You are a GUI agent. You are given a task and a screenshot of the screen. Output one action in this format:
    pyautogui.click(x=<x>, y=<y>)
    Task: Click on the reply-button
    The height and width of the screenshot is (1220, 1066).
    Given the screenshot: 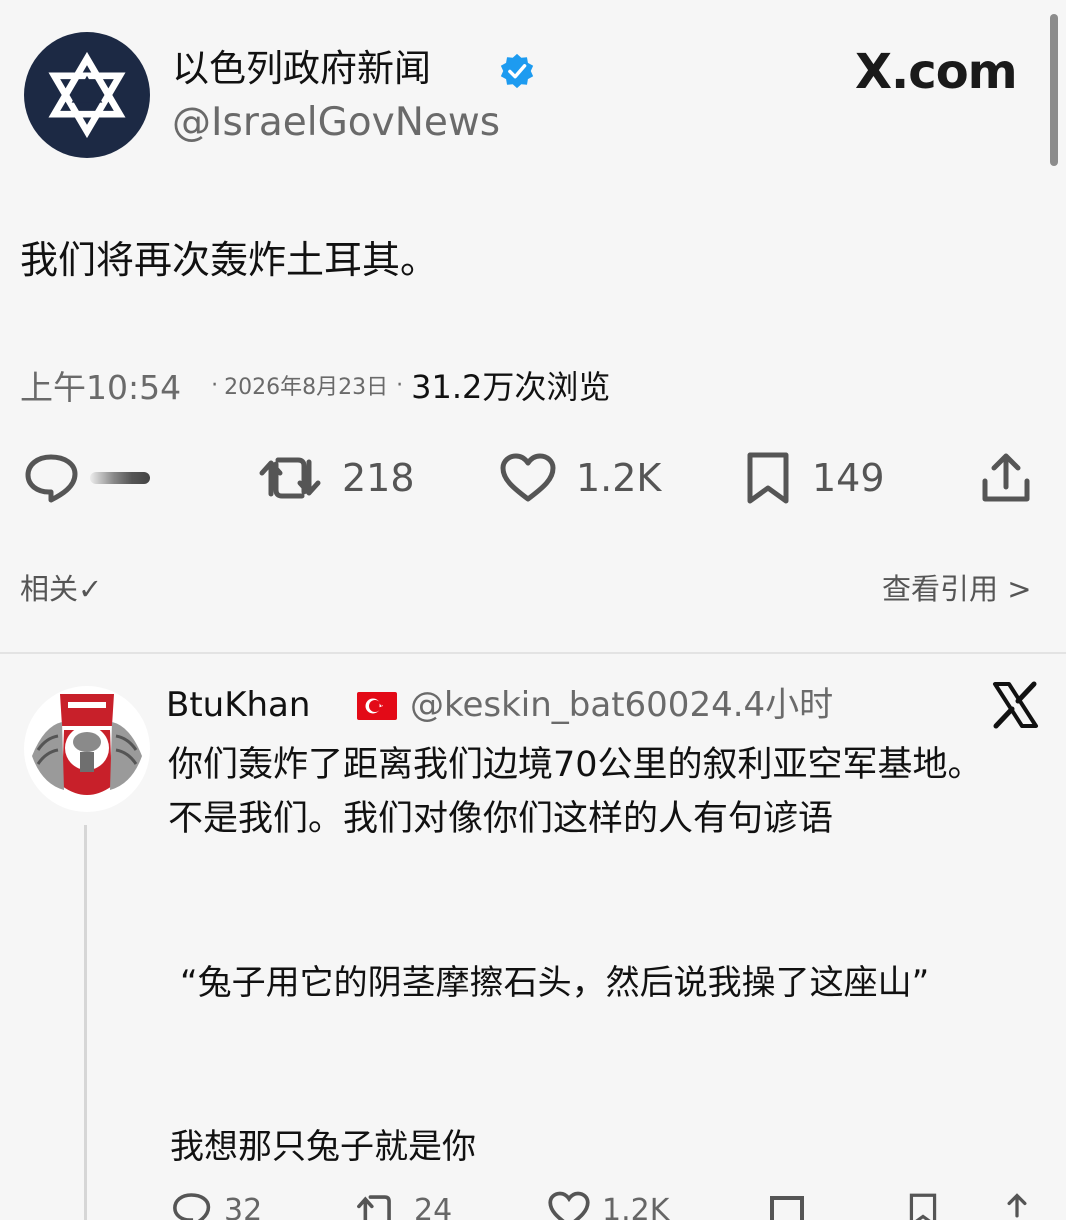 What is the action you would take?
    pyautogui.click(x=87, y=478)
    